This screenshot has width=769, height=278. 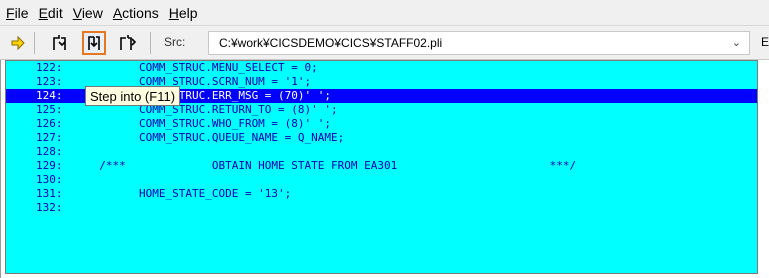 I want to click on source-line: 127: COMM_STRUC.QUEUE_NAME = Q_NAME;, so click(x=381, y=138).